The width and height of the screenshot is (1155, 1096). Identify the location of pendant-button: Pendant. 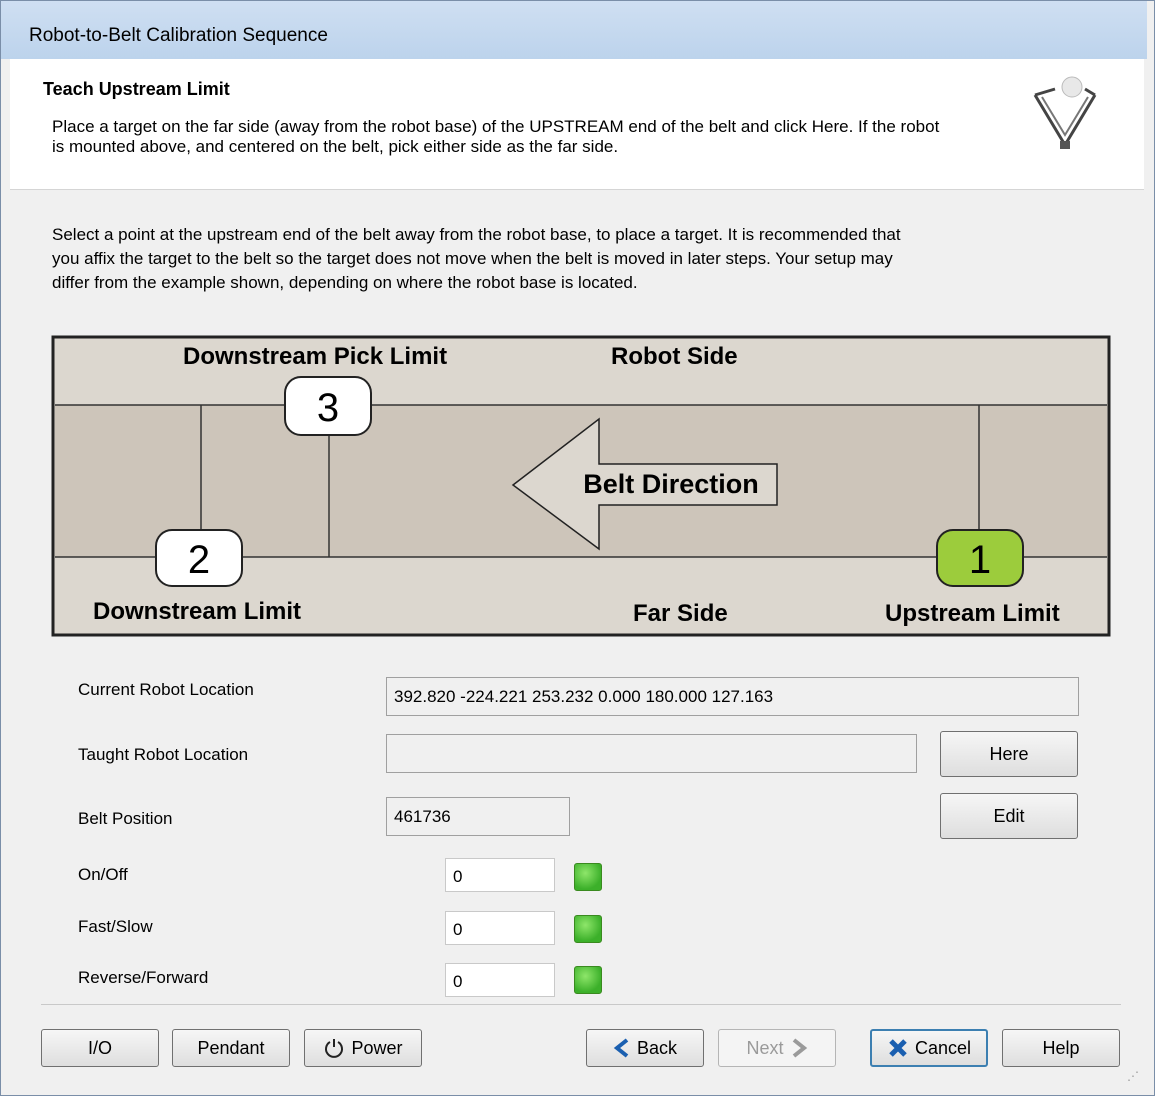
(231, 1048).